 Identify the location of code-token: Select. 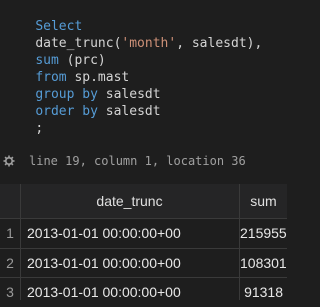
(59, 26).